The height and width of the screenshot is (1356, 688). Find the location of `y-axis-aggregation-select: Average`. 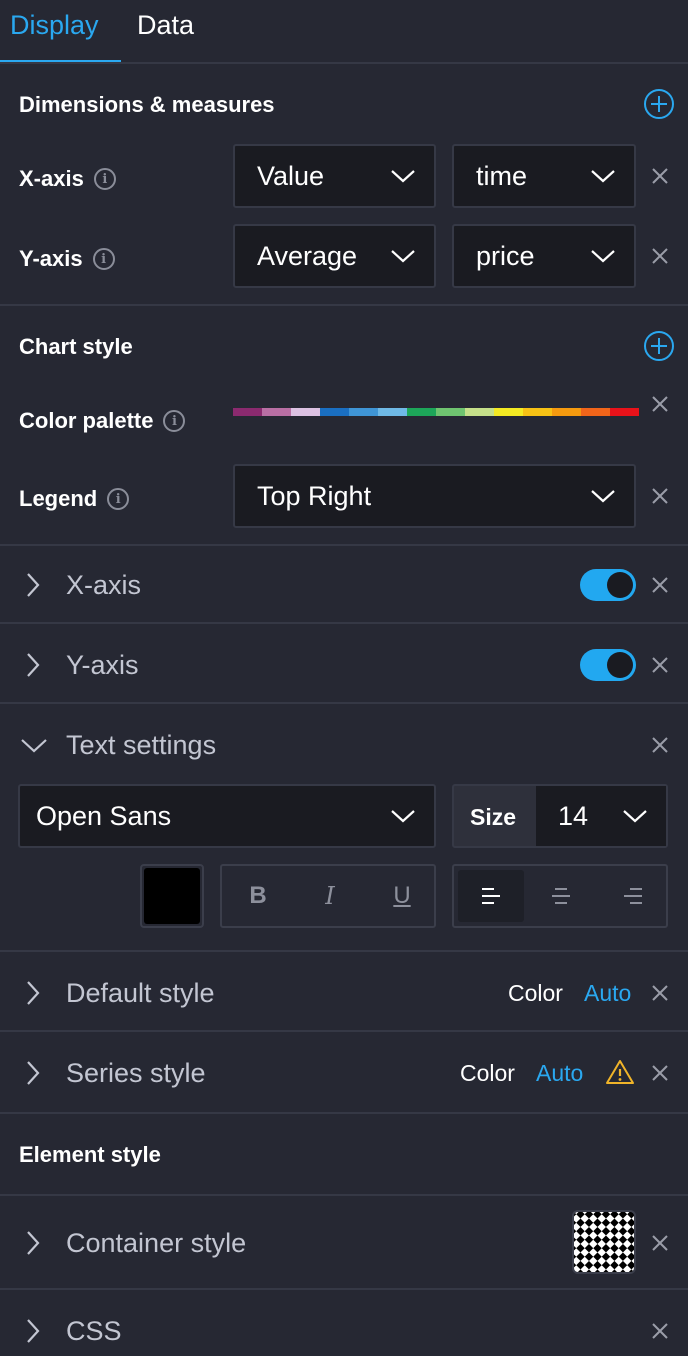

y-axis-aggregation-select: Average is located at coordinates (334, 256).